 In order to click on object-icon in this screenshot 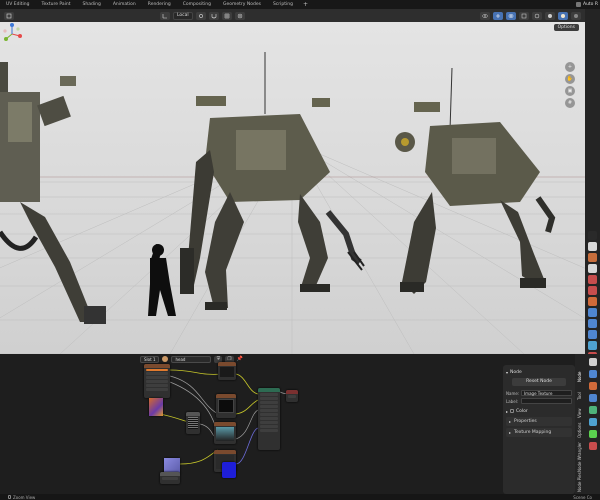, I will do `click(593, 386)`.